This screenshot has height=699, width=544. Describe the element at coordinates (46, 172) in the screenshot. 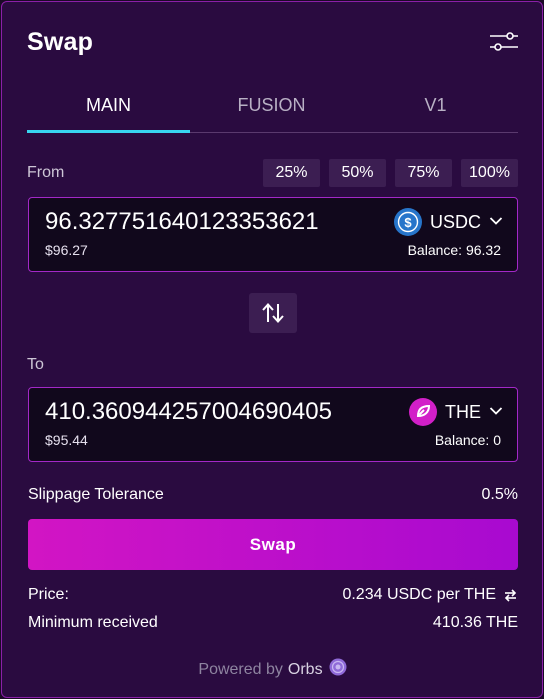

I see `from-label: From` at that location.